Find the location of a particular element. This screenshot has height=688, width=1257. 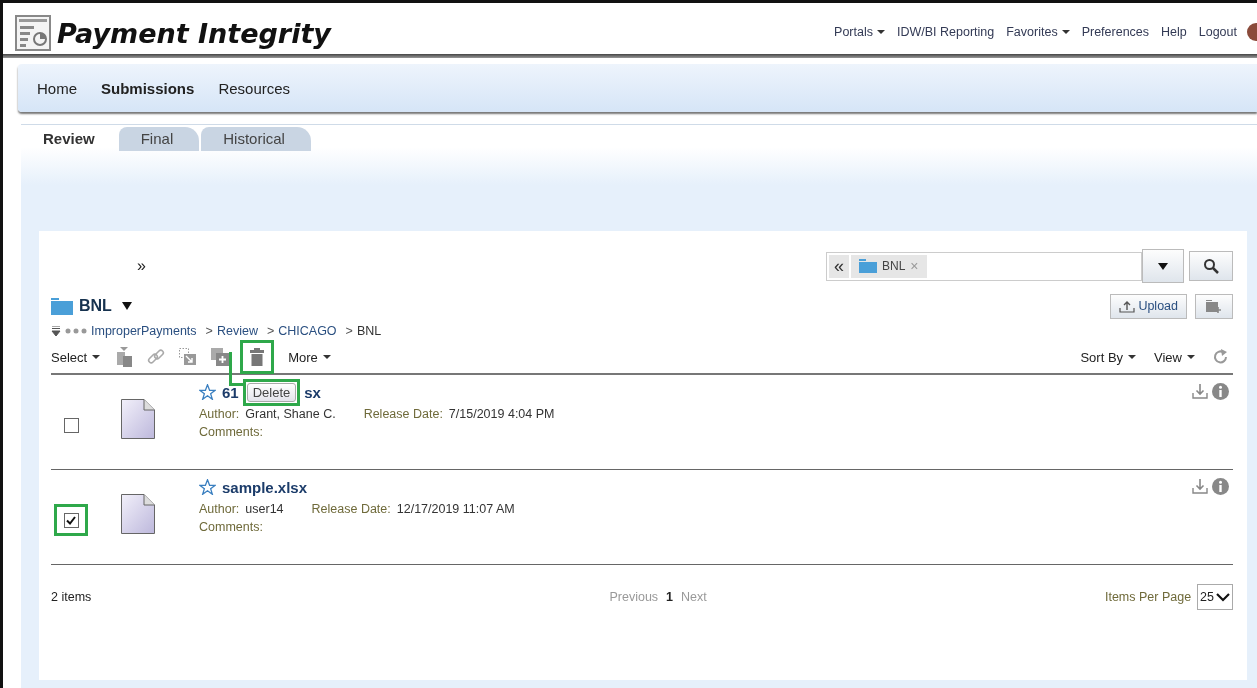

tab: Review is located at coordinates (80, 139).